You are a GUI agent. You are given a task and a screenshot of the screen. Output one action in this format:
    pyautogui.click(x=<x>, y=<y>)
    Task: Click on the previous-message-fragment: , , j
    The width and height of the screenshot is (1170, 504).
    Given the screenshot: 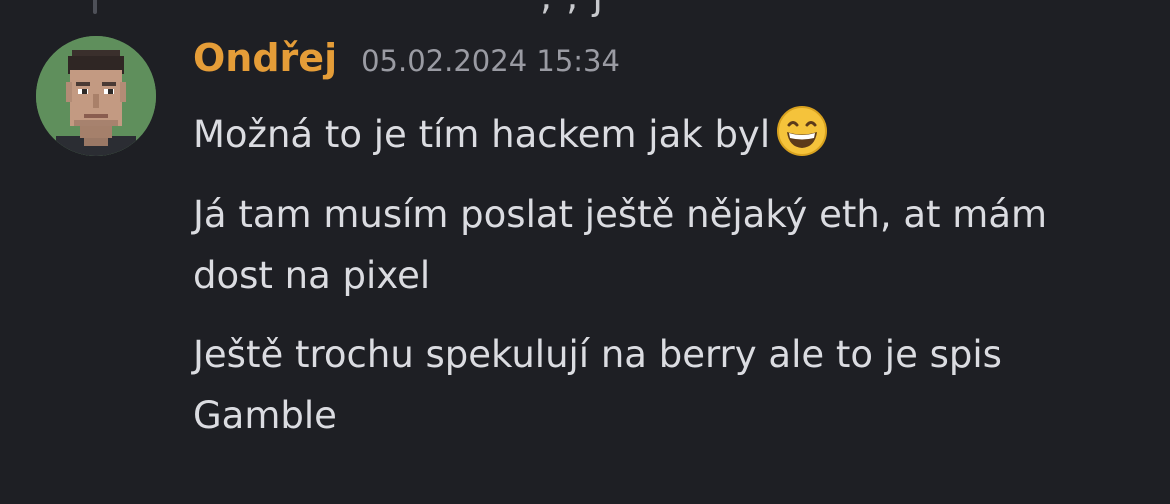 What is the action you would take?
    pyautogui.click(x=572, y=9)
    